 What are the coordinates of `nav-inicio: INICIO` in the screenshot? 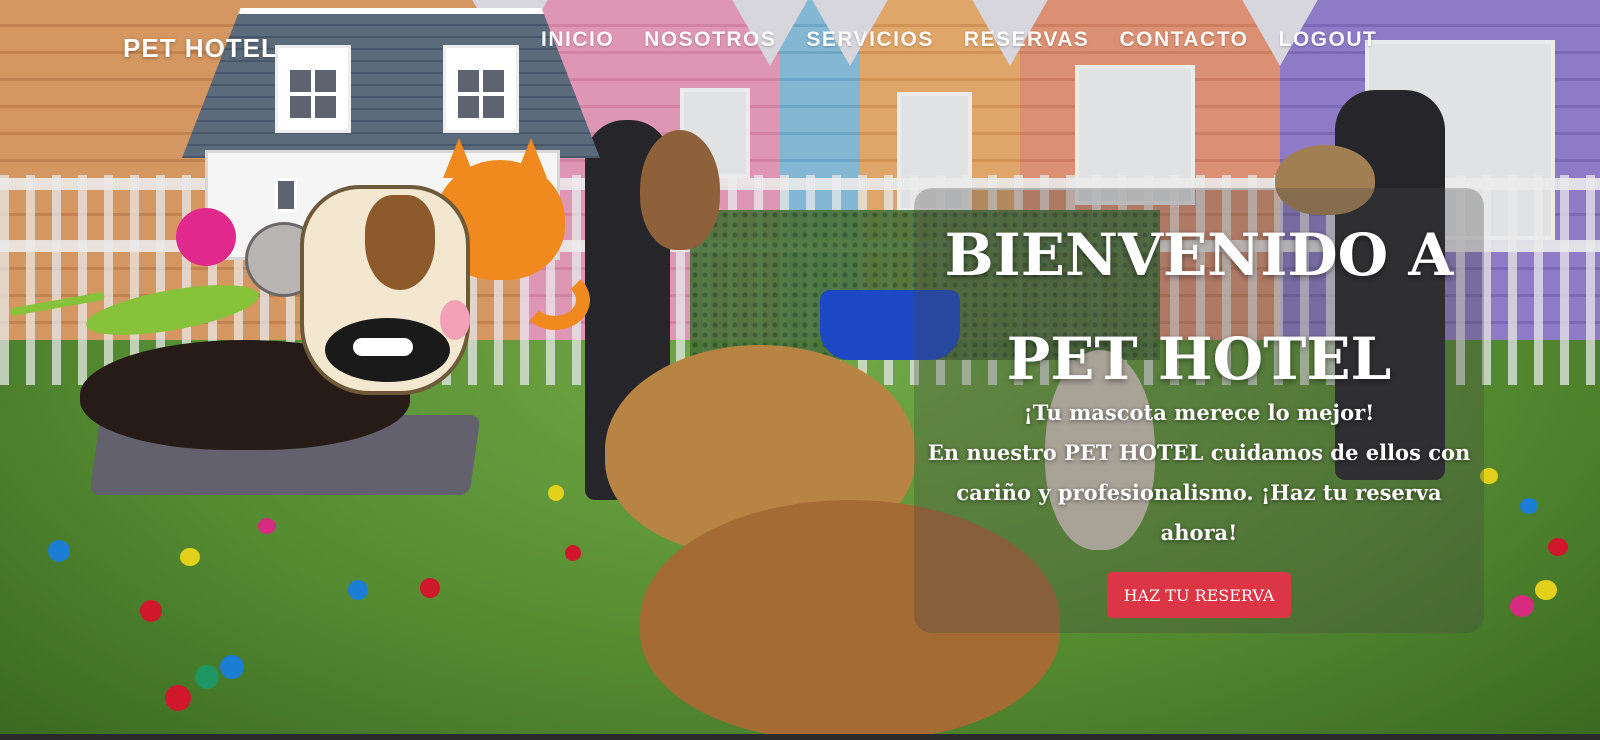 It's located at (585, 40).